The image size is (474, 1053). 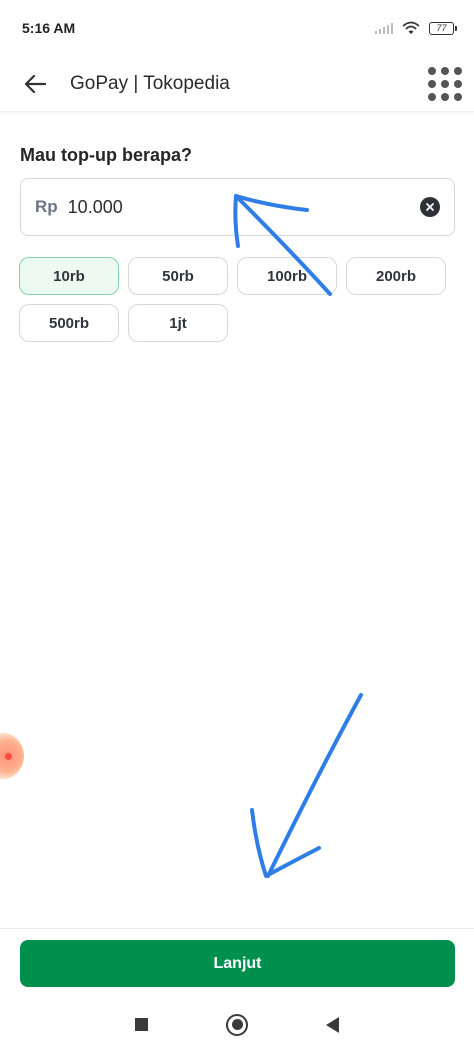 I want to click on back-icon, so click(x=332, y=1024).